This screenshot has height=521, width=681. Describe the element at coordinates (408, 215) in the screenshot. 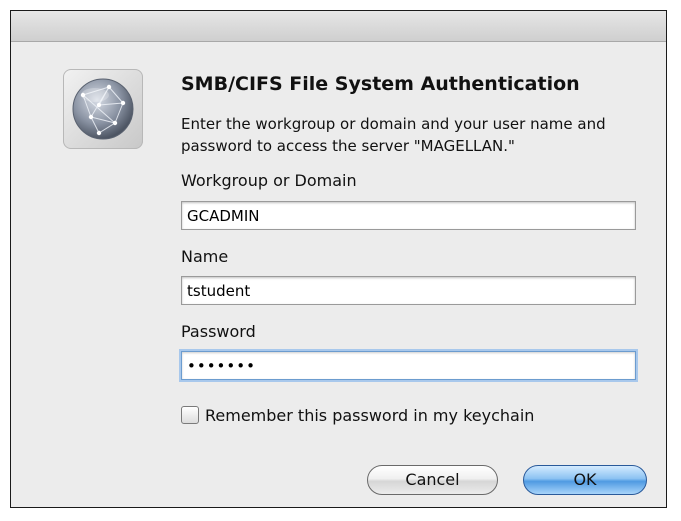

I see `workgroup-field` at that location.